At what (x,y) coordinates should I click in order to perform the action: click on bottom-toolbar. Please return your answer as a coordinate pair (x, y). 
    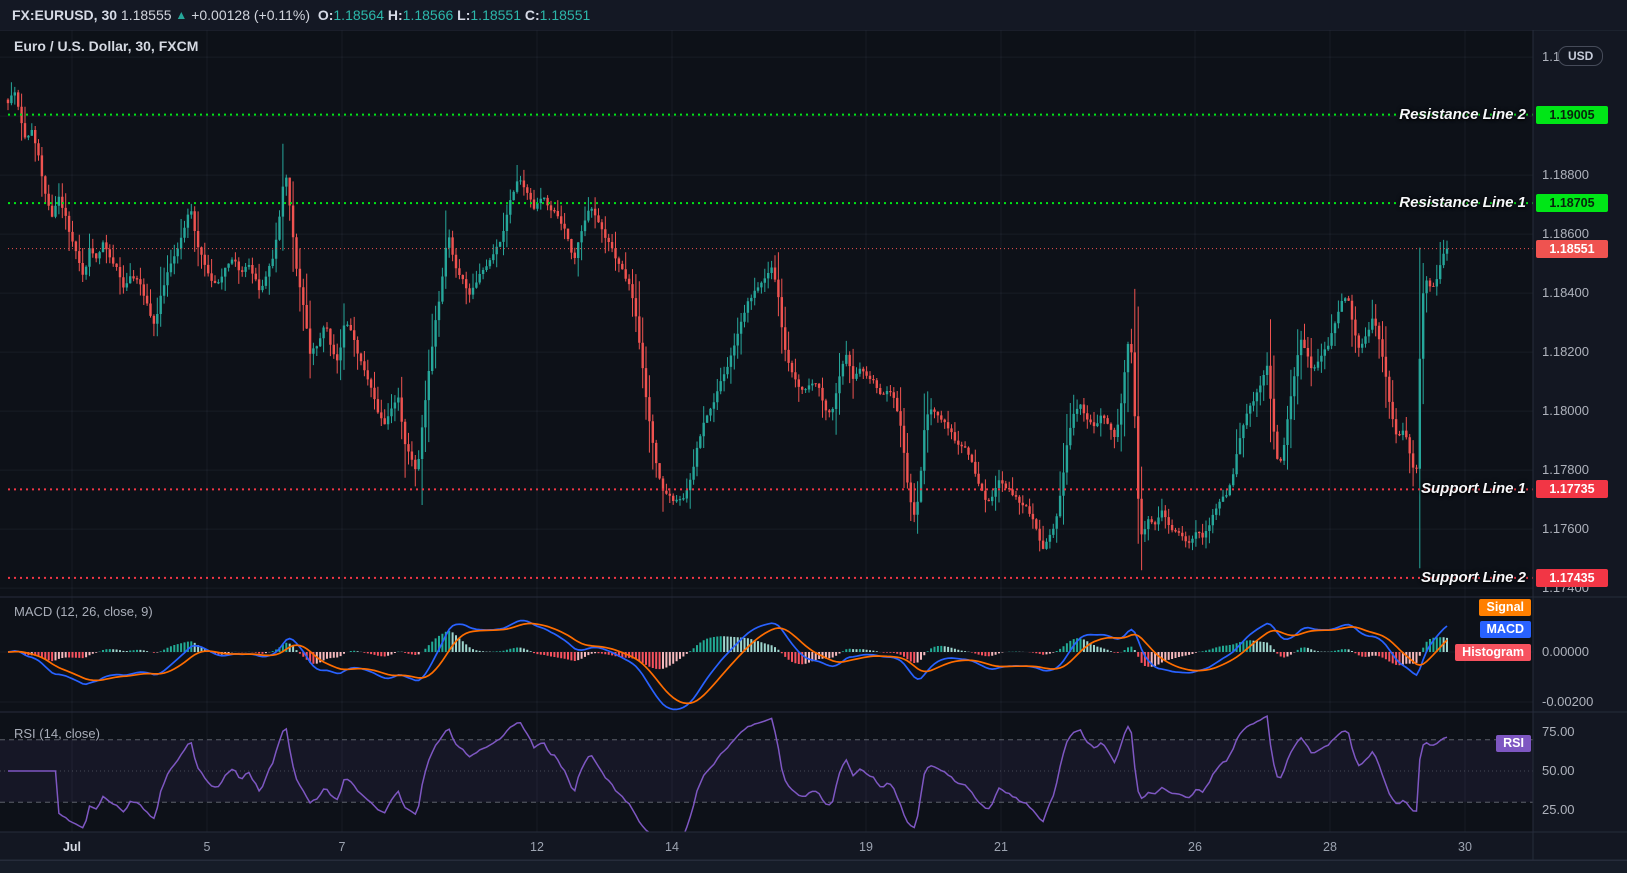
    Looking at the image, I should click on (813, 866).